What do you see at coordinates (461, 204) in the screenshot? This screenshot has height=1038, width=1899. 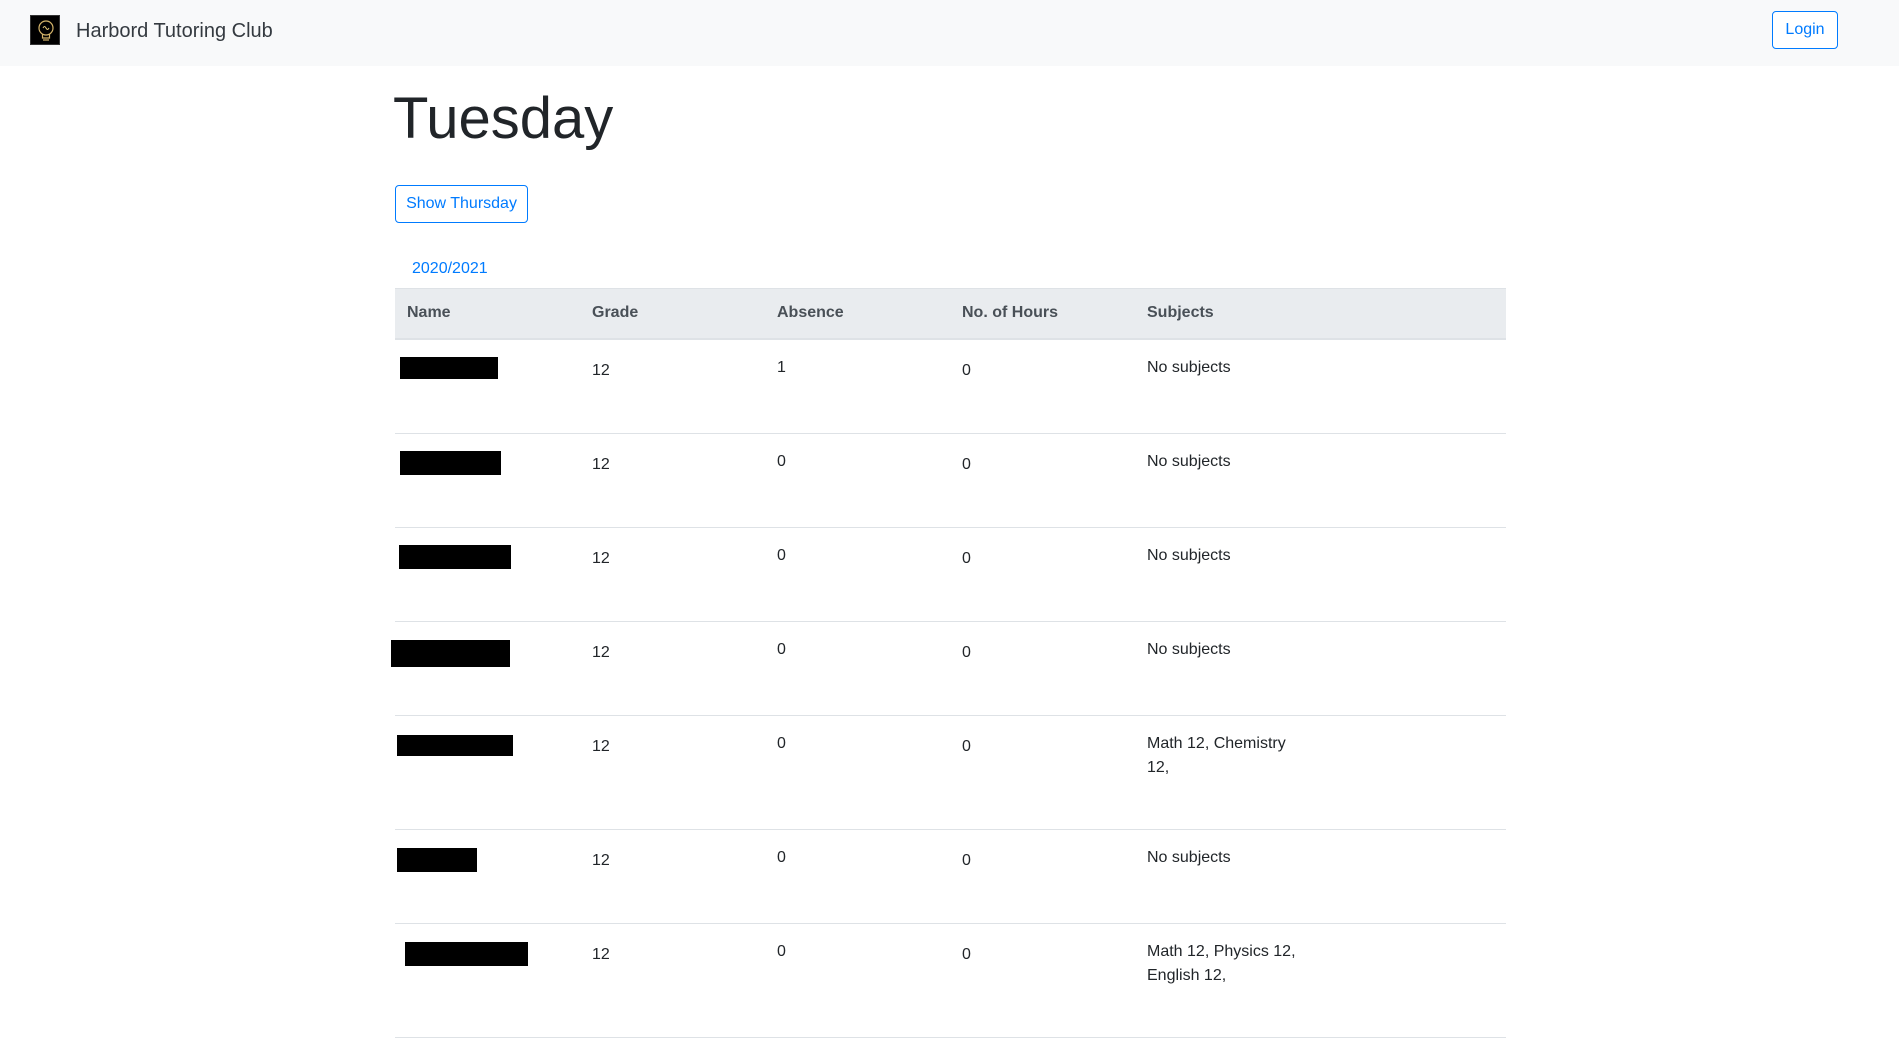 I see `show-thursday-button: Show Thursday` at bounding box center [461, 204].